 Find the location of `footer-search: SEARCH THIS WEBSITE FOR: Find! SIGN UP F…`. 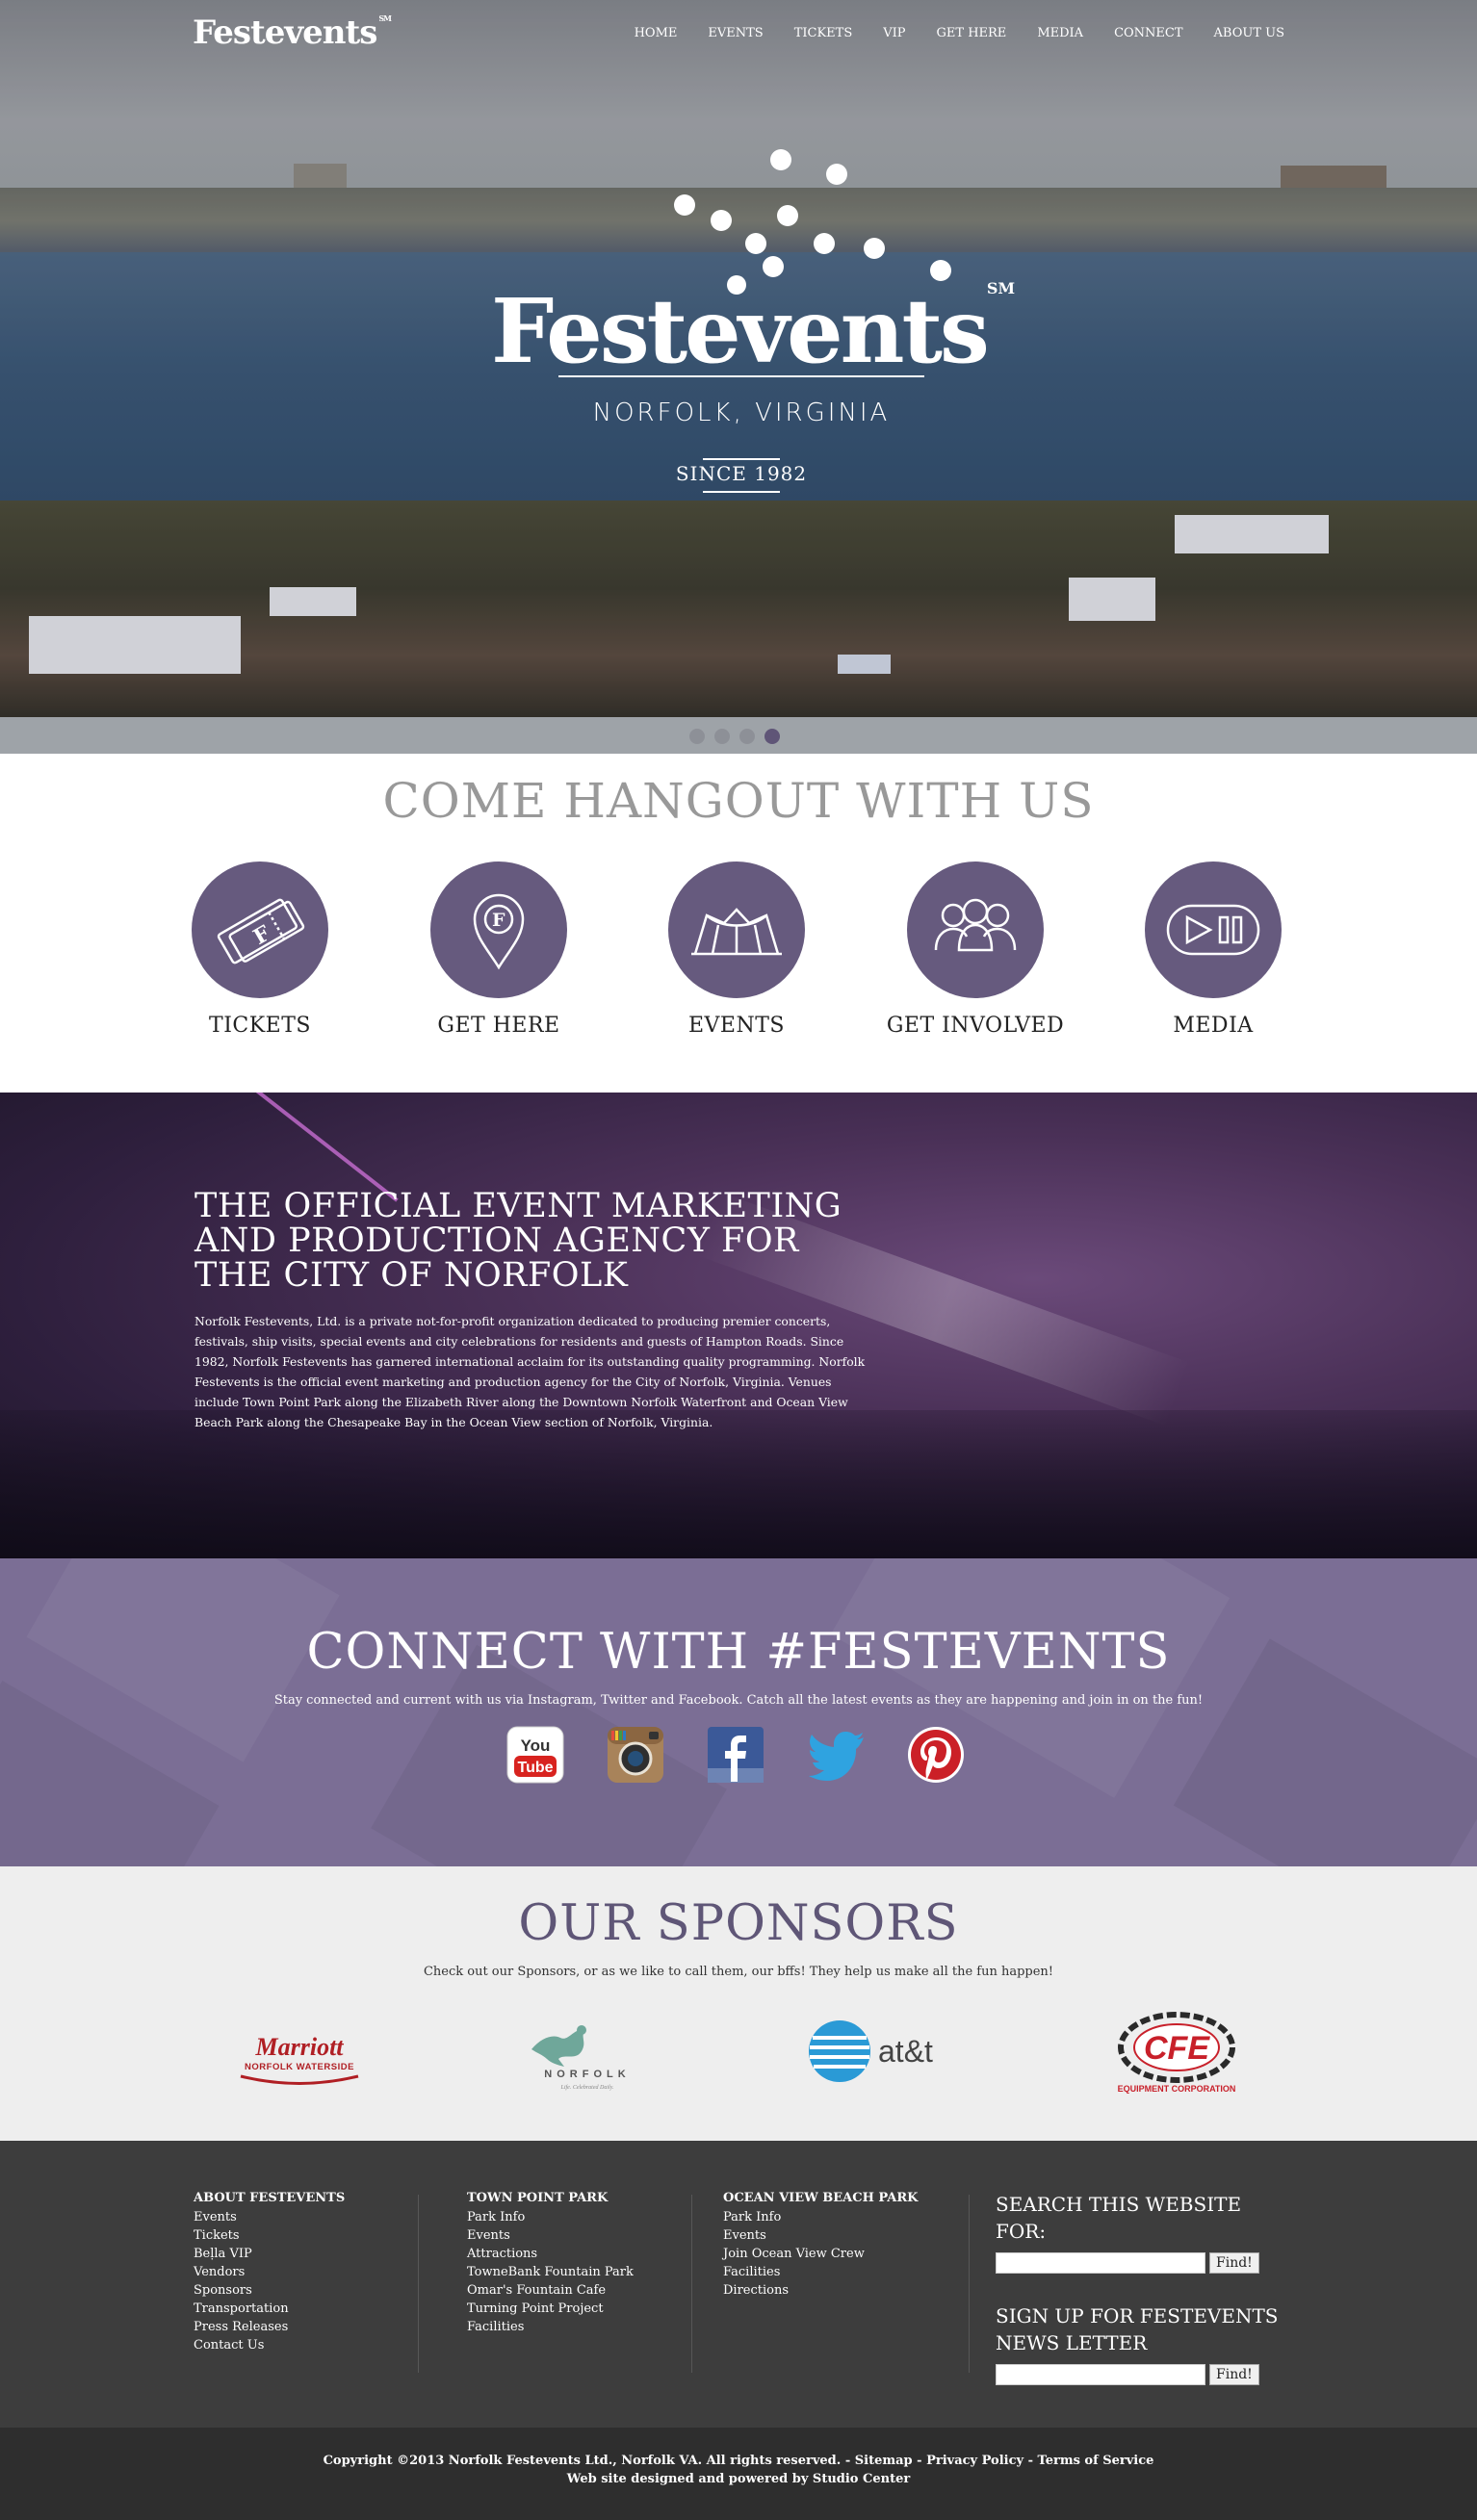

footer-search: SEARCH THIS WEBSITE FOR: Find! SIGN UP F… is located at coordinates (1140, 2302).